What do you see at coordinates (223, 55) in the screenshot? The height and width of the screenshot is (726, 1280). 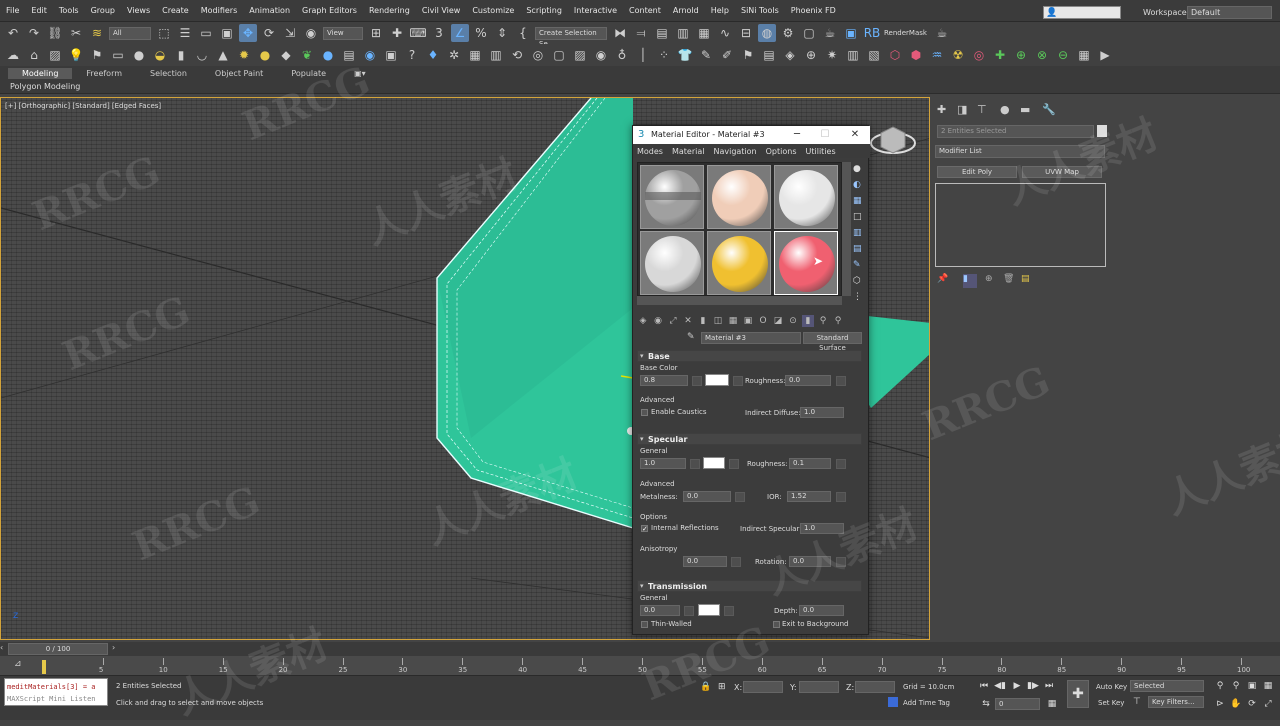 I see `cone-primitive-icon: ▲` at bounding box center [223, 55].